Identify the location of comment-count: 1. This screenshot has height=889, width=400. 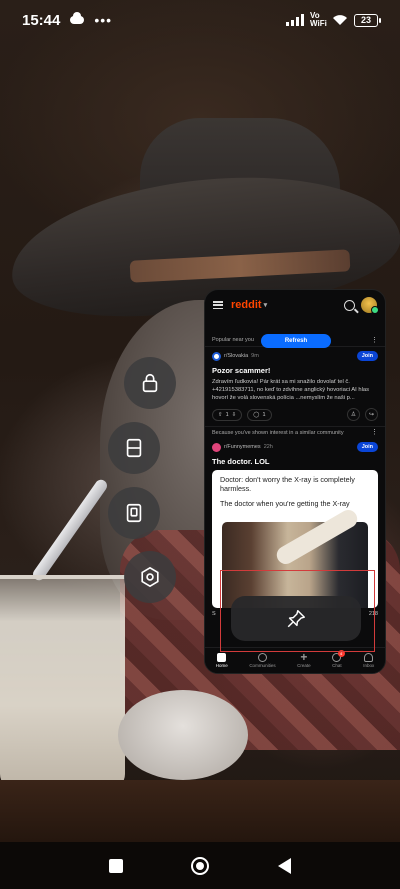
(264, 414).